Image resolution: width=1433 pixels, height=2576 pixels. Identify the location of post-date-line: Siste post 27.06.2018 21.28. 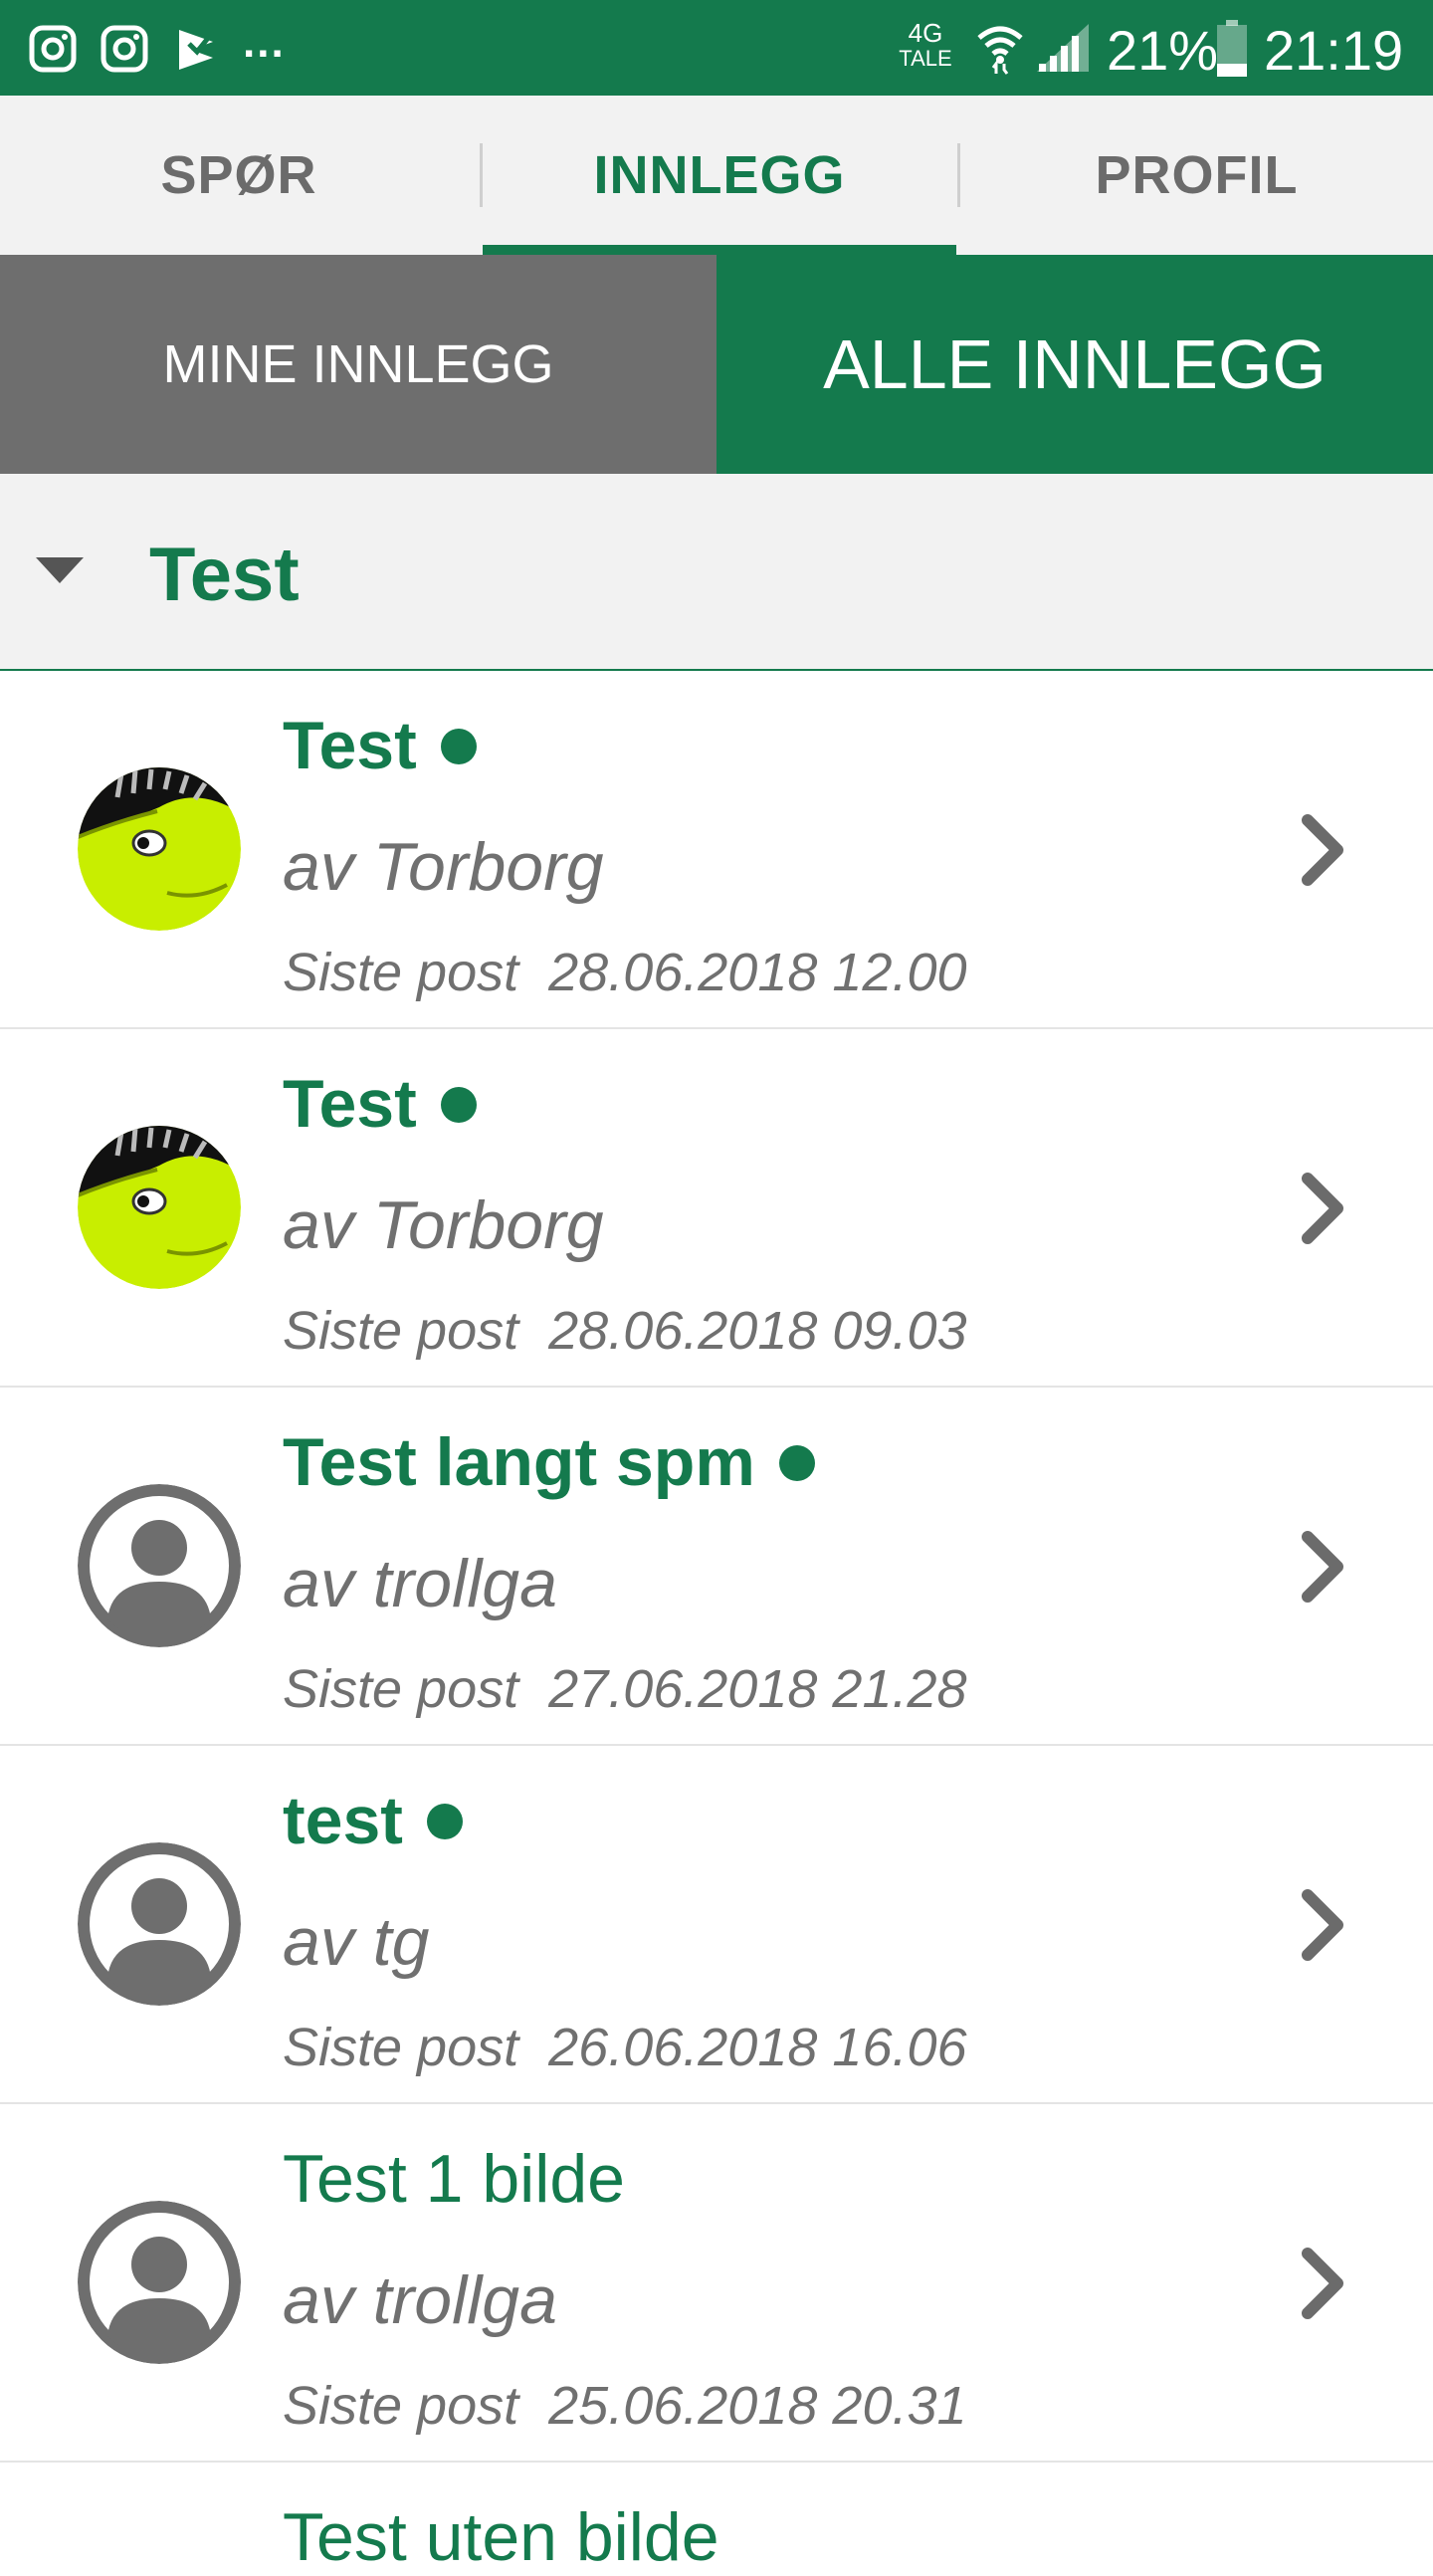
(625, 1689).